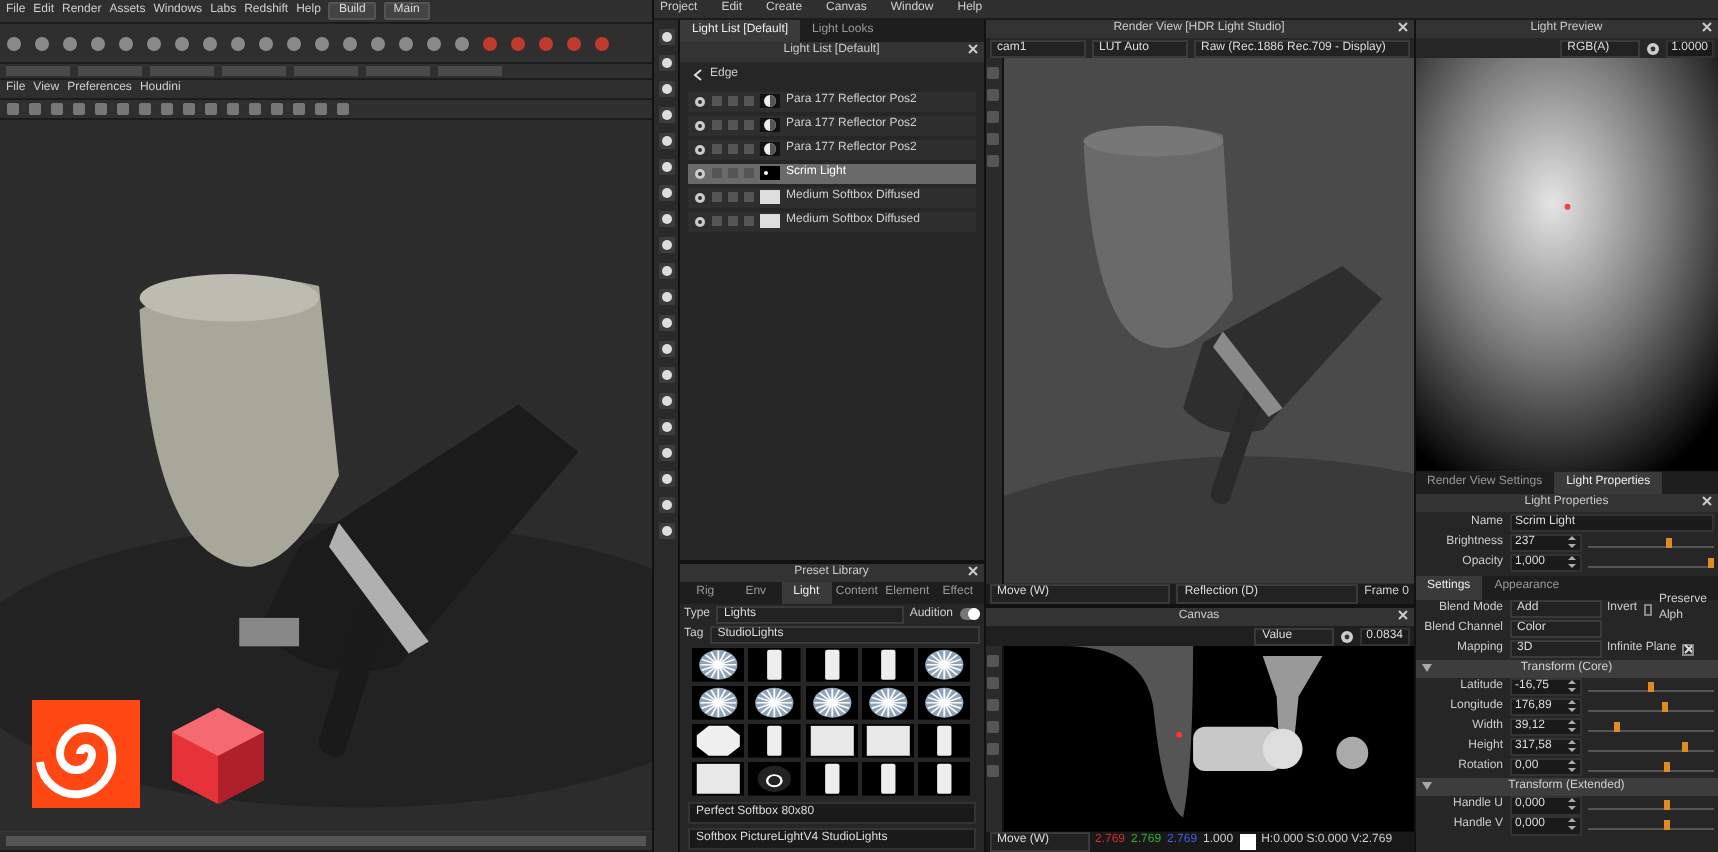 The height and width of the screenshot is (852, 1718). Describe the element at coordinates (86, 754) in the screenshot. I see `spiral-logo-icon` at that location.